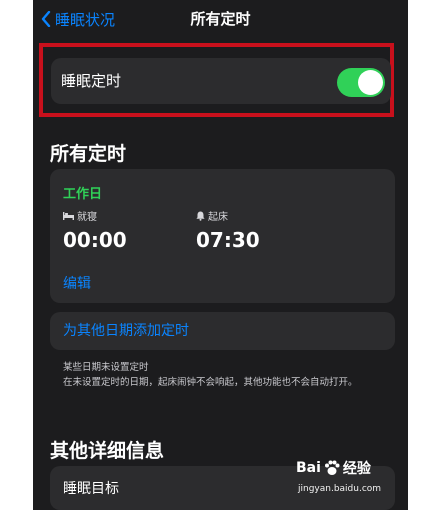  I want to click on wake-label: 起床, so click(218, 217).